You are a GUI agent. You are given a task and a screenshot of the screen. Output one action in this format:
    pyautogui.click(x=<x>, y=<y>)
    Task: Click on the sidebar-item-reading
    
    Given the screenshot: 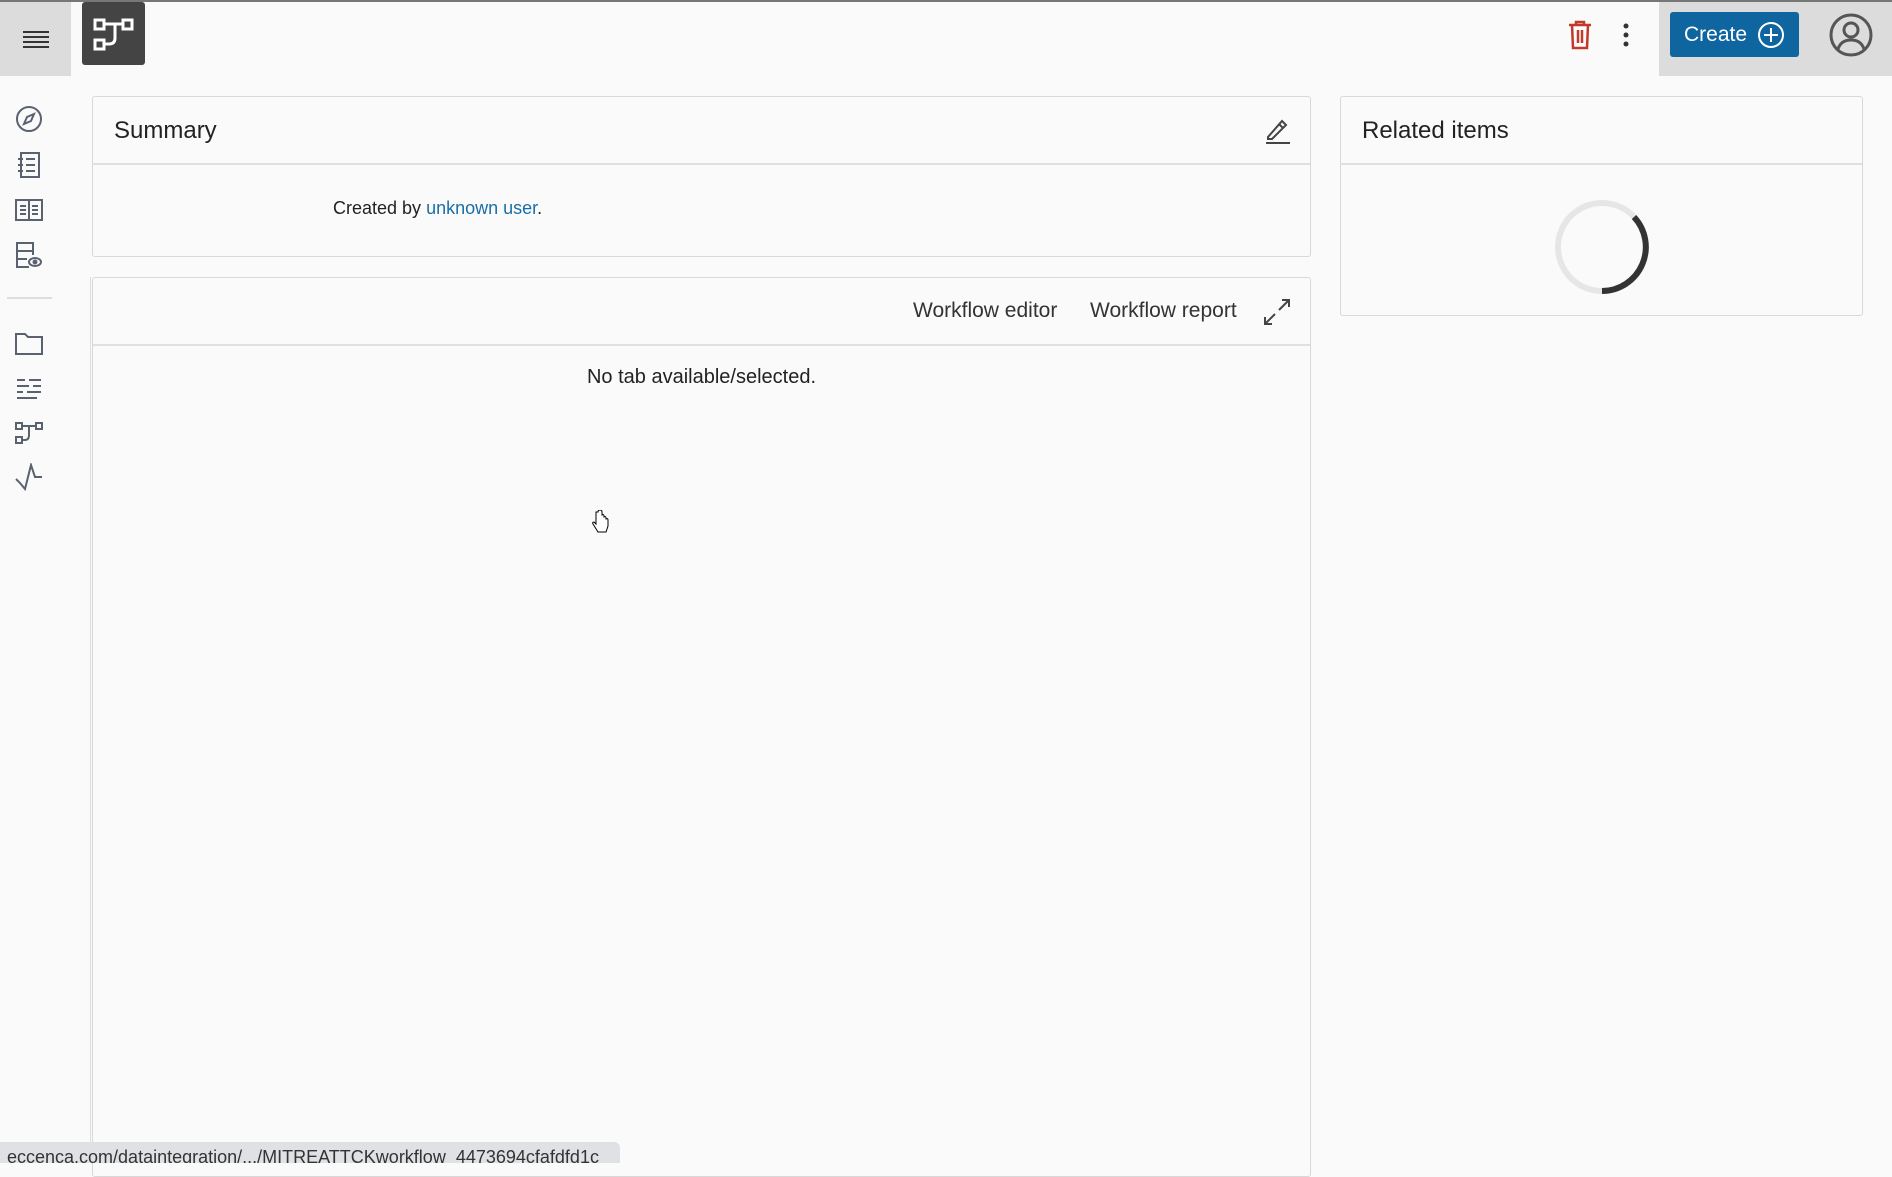 What is the action you would take?
    pyautogui.click(x=29, y=210)
    